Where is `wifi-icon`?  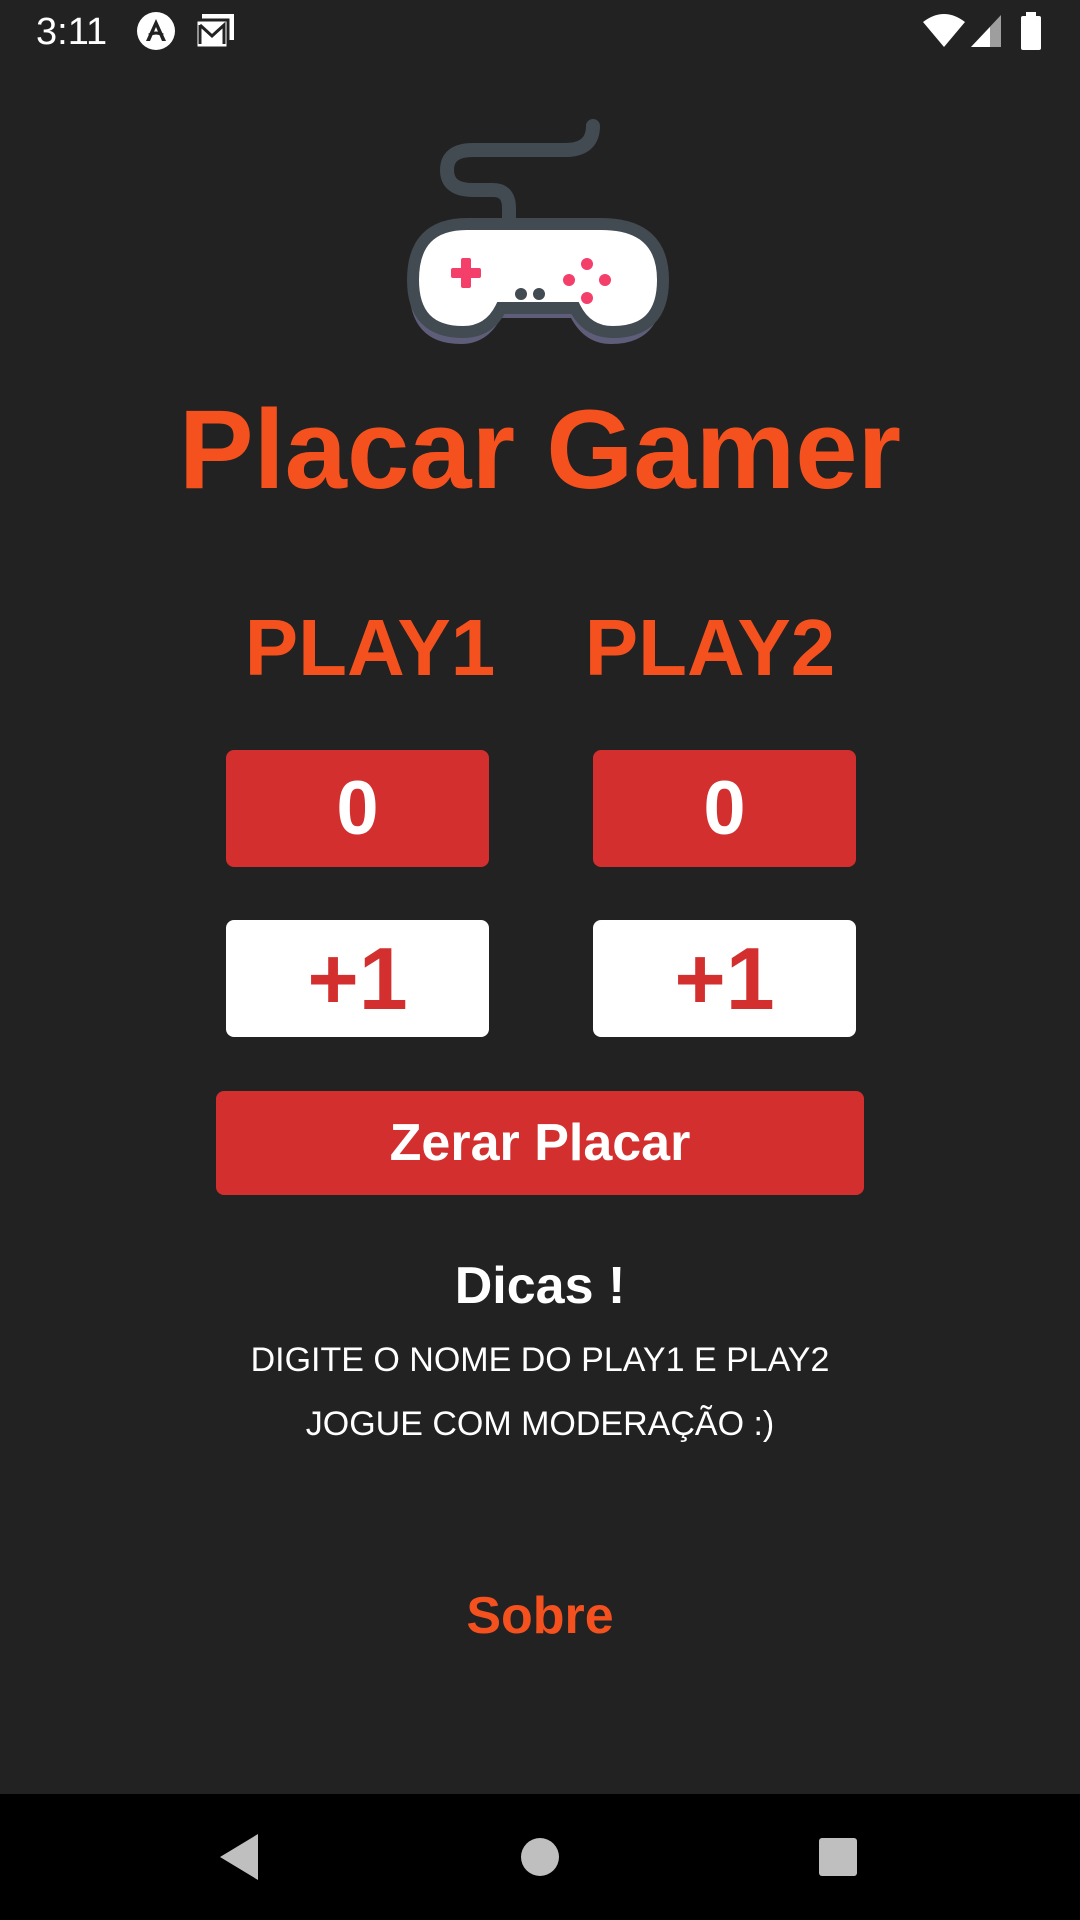 wifi-icon is located at coordinates (944, 30).